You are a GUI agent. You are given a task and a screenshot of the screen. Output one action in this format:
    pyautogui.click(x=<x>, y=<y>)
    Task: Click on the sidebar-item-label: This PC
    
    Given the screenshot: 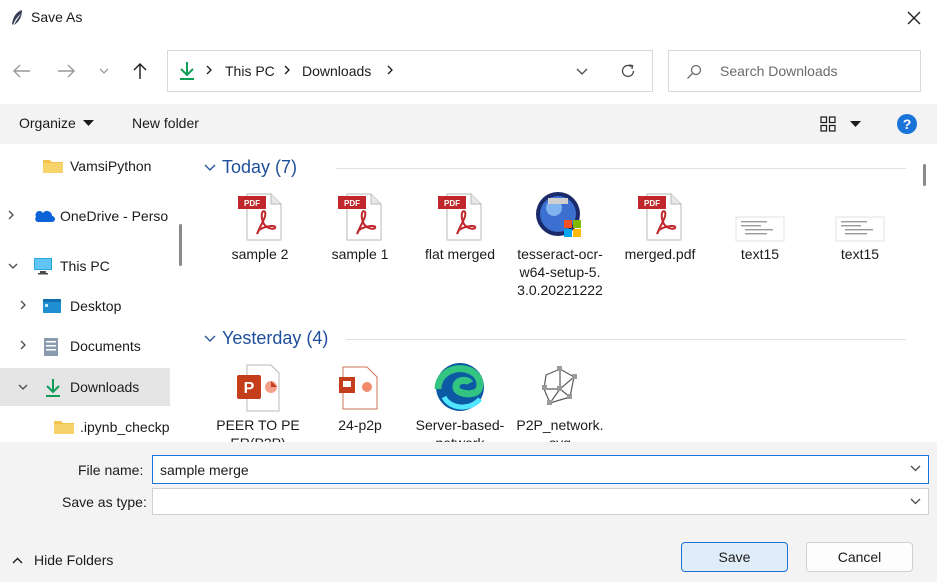 What is the action you would take?
    pyautogui.click(x=85, y=266)
    